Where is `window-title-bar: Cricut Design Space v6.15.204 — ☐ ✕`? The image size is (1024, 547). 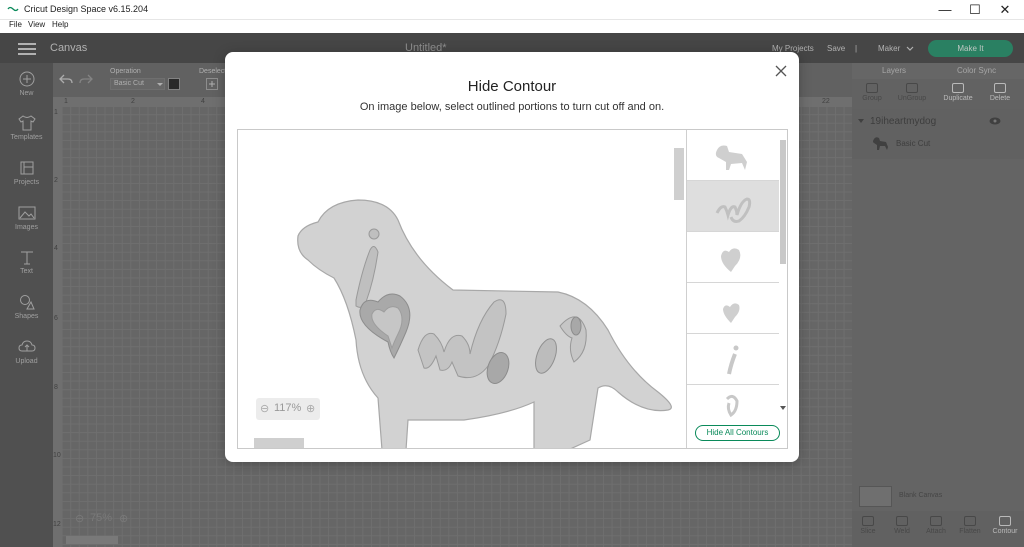 window-title-bar: Cricut Design Space v6.15.204 — ☐ ✕ is located at coordinates (512, 10).